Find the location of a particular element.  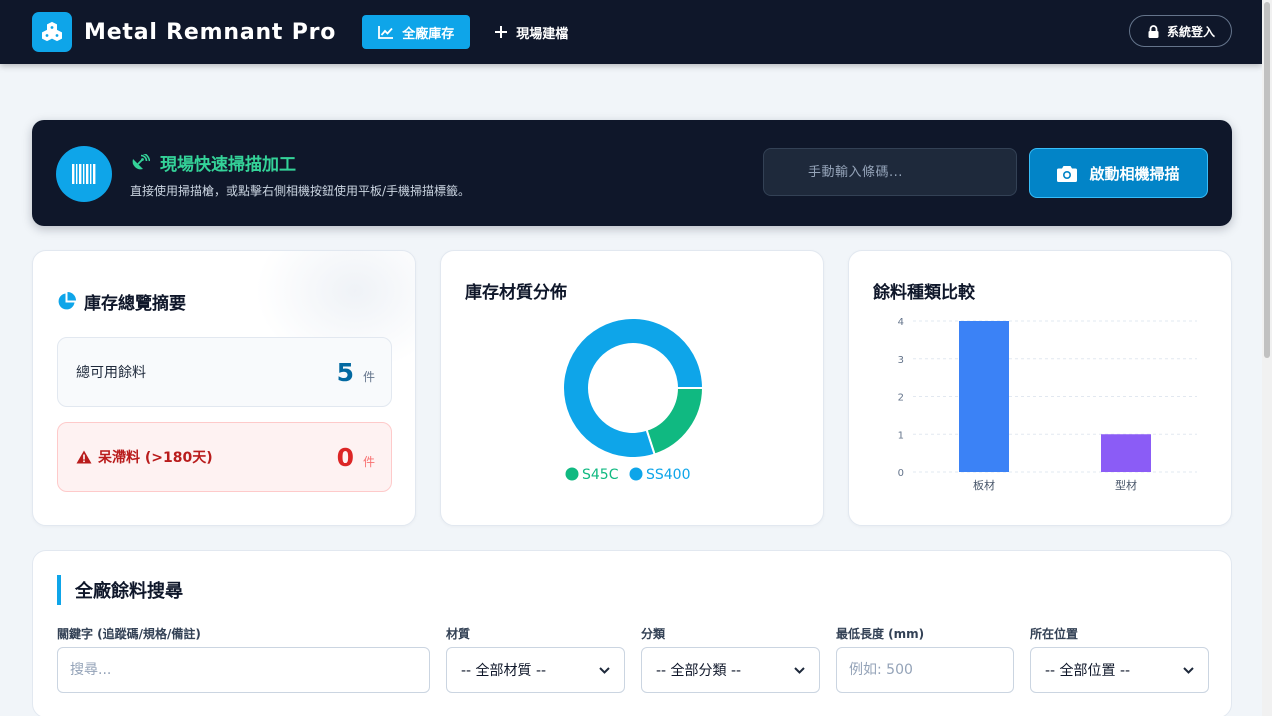

cubes-logo-icon is located at coordinates (52, 32).